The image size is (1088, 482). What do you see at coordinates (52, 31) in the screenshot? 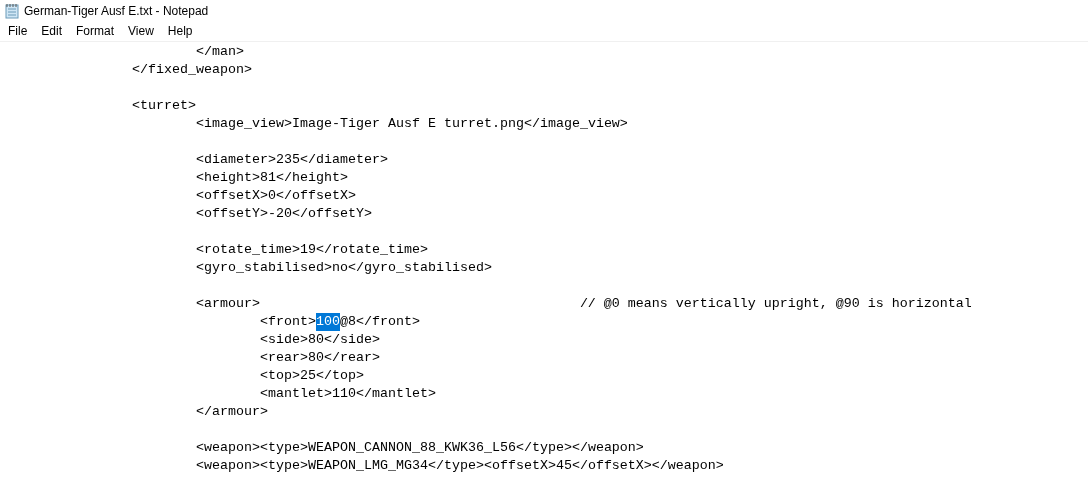
I see `menu-item: Edit` at bounding box center [52, 31].